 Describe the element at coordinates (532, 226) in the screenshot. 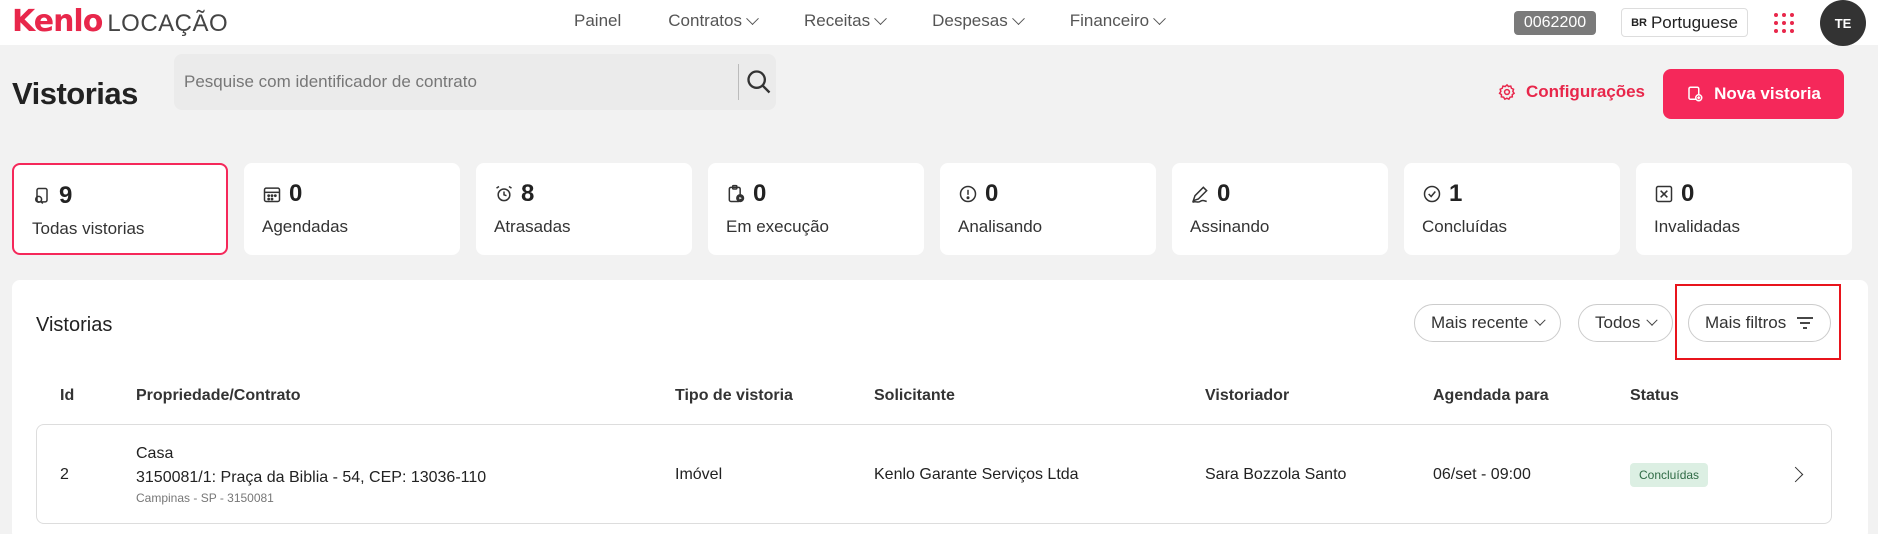

I see `card-label: Atrasadas` at that location.